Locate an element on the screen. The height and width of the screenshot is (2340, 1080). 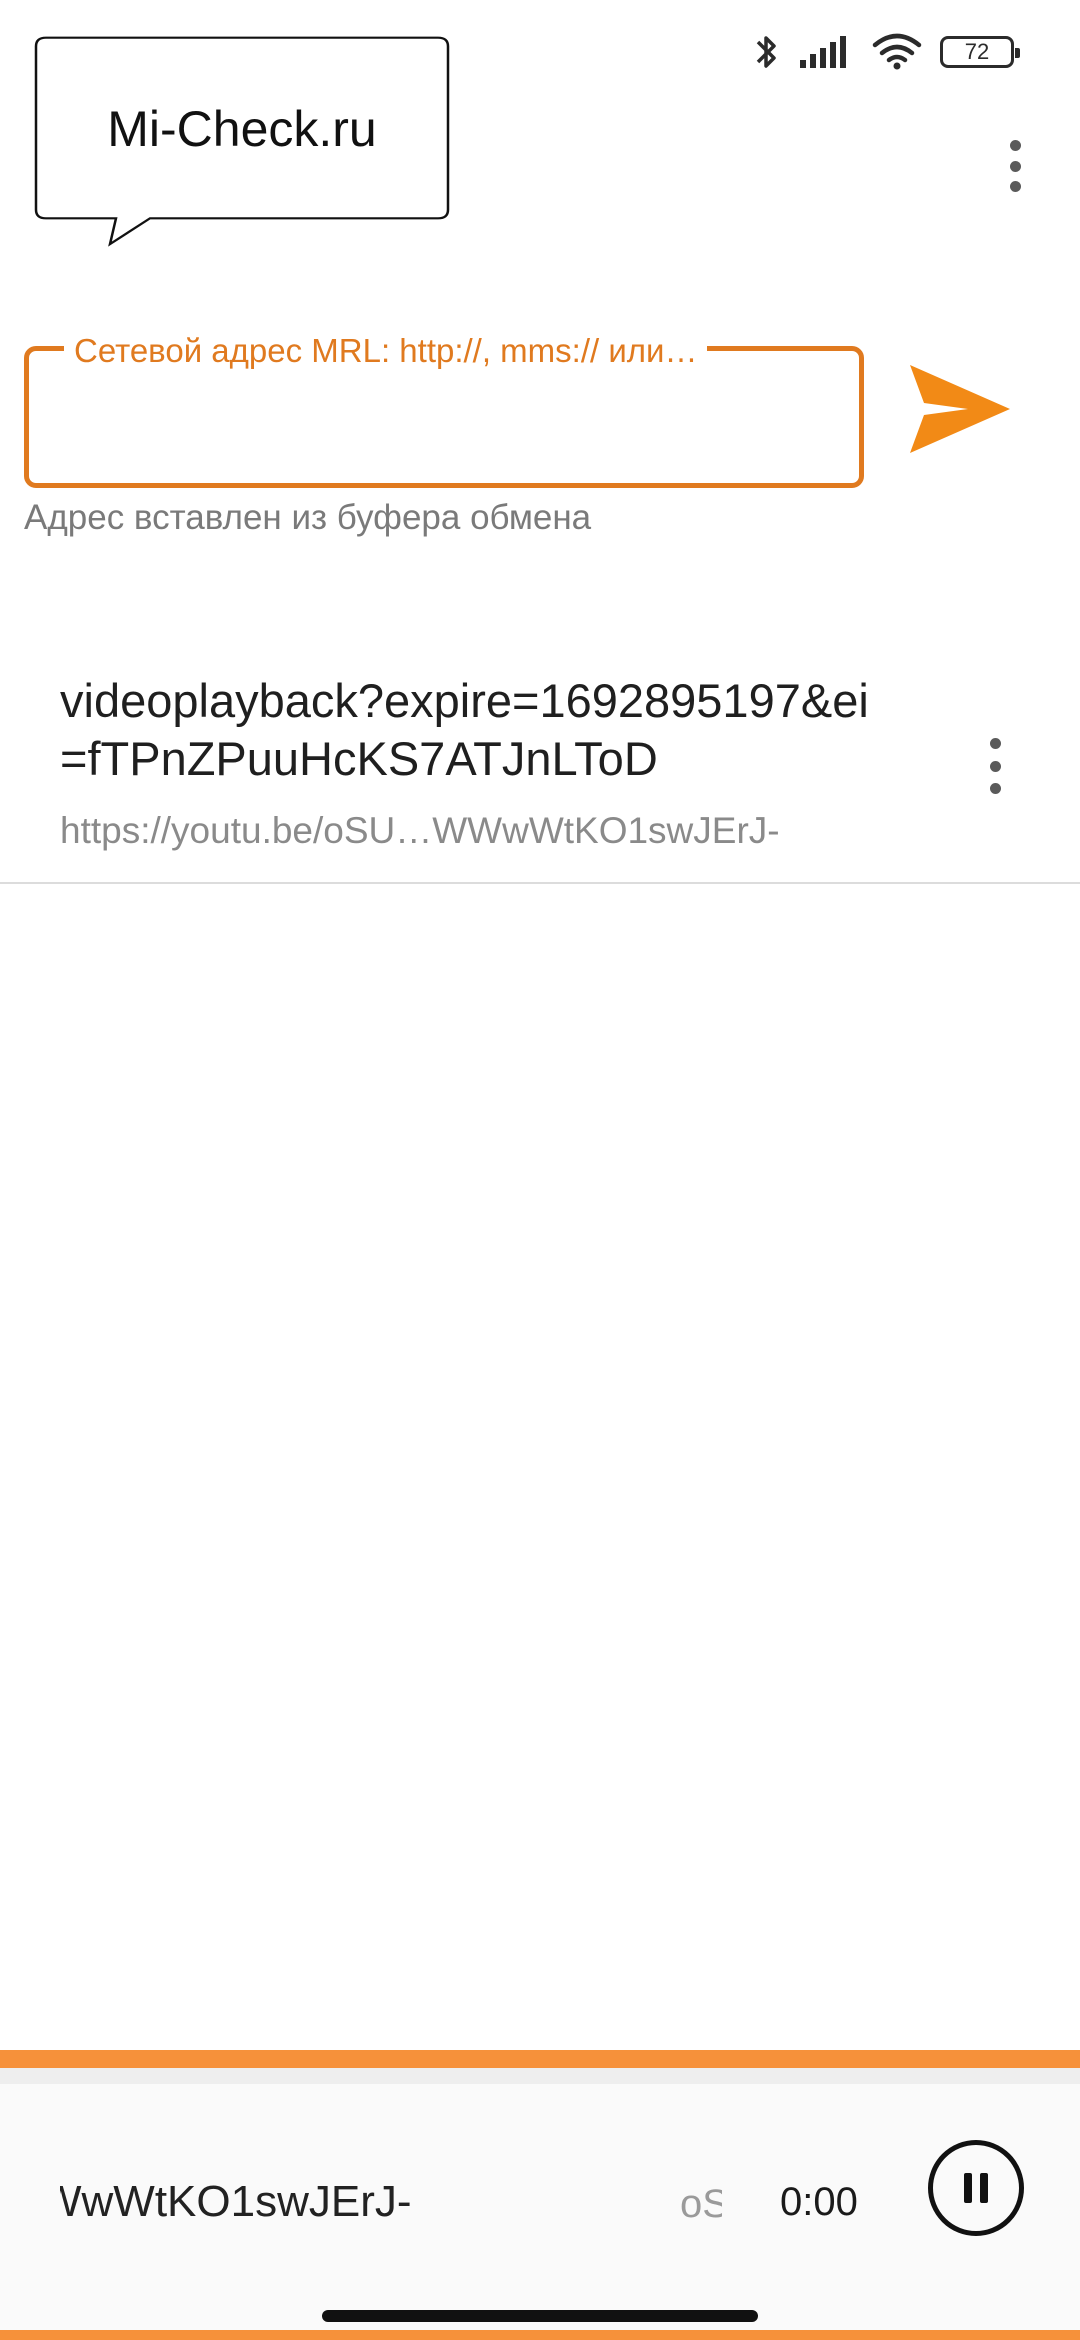
pause-button is located at coordinates (976, 2188).